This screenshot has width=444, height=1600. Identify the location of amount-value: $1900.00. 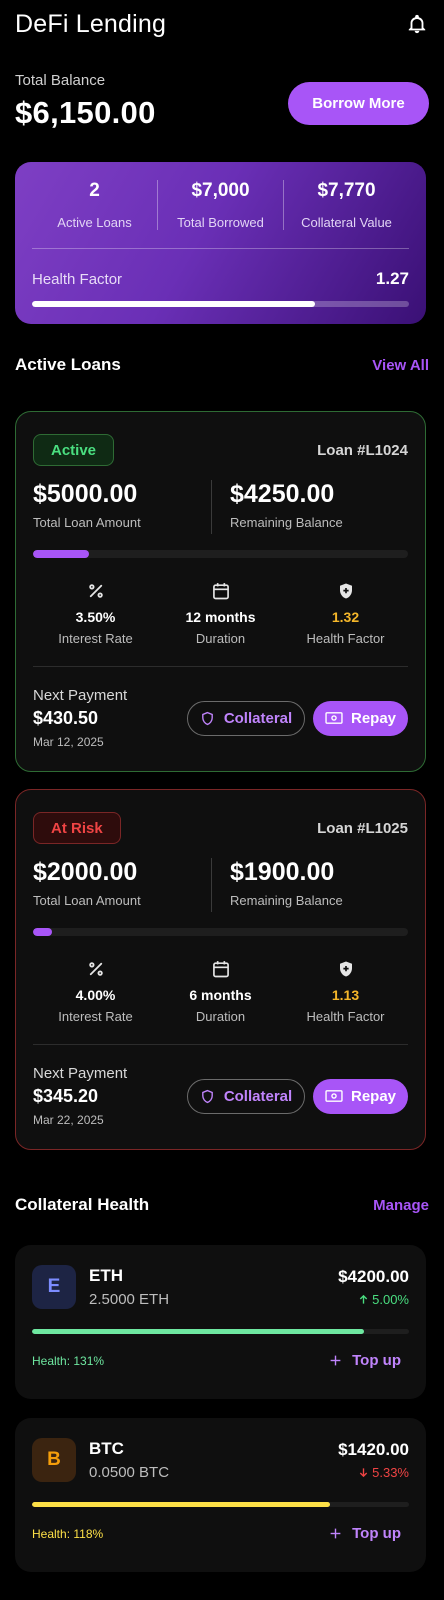
(282, 872).